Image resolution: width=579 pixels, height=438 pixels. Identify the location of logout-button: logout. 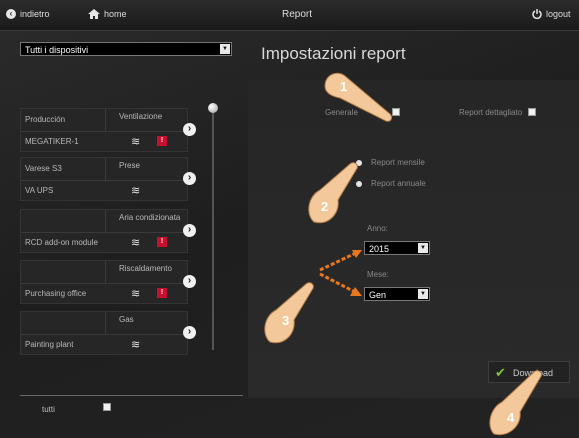
(551, 14).